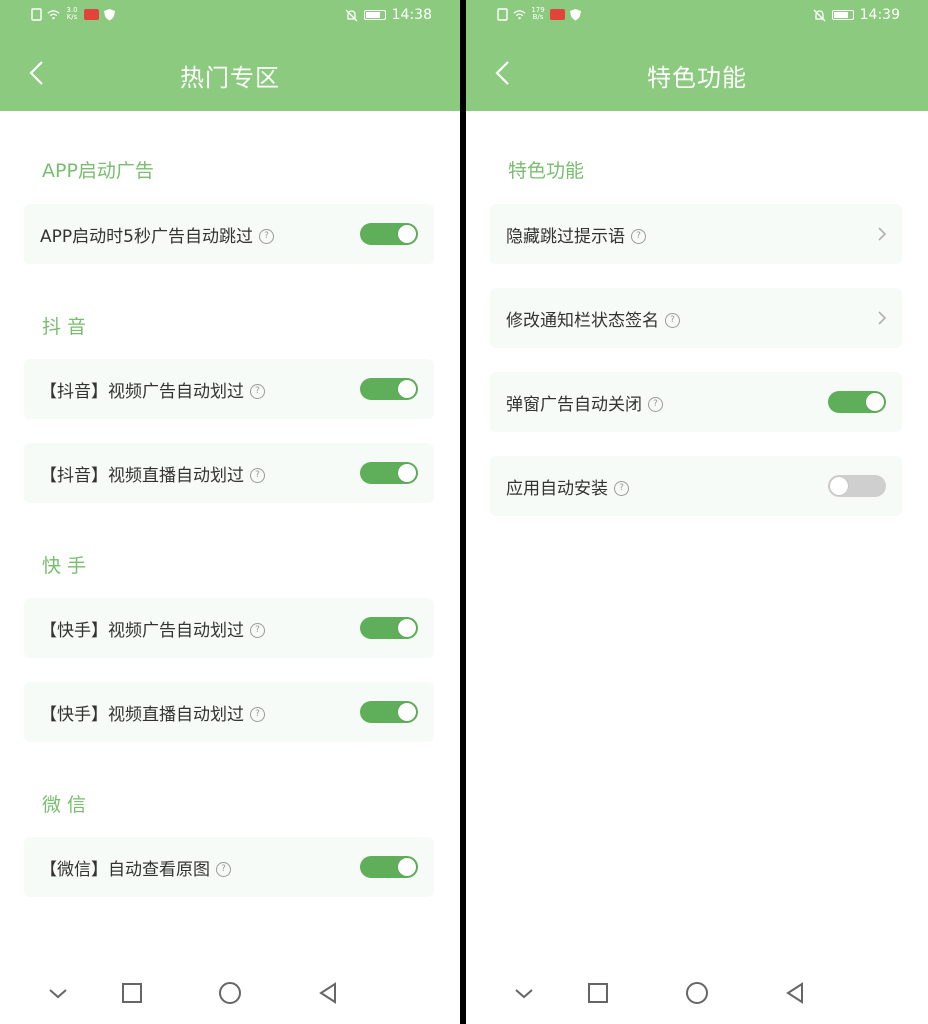 The width and height of the screenshot is (928, 1024). I want to click on section-title-douyin: 抖 音, so click(64, 327).